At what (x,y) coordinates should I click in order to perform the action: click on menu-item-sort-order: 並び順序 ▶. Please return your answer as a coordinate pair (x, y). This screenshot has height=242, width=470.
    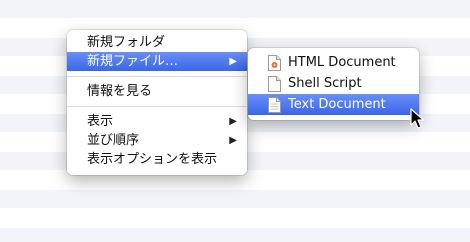
    Looking at the image, I should click on (157, 140).